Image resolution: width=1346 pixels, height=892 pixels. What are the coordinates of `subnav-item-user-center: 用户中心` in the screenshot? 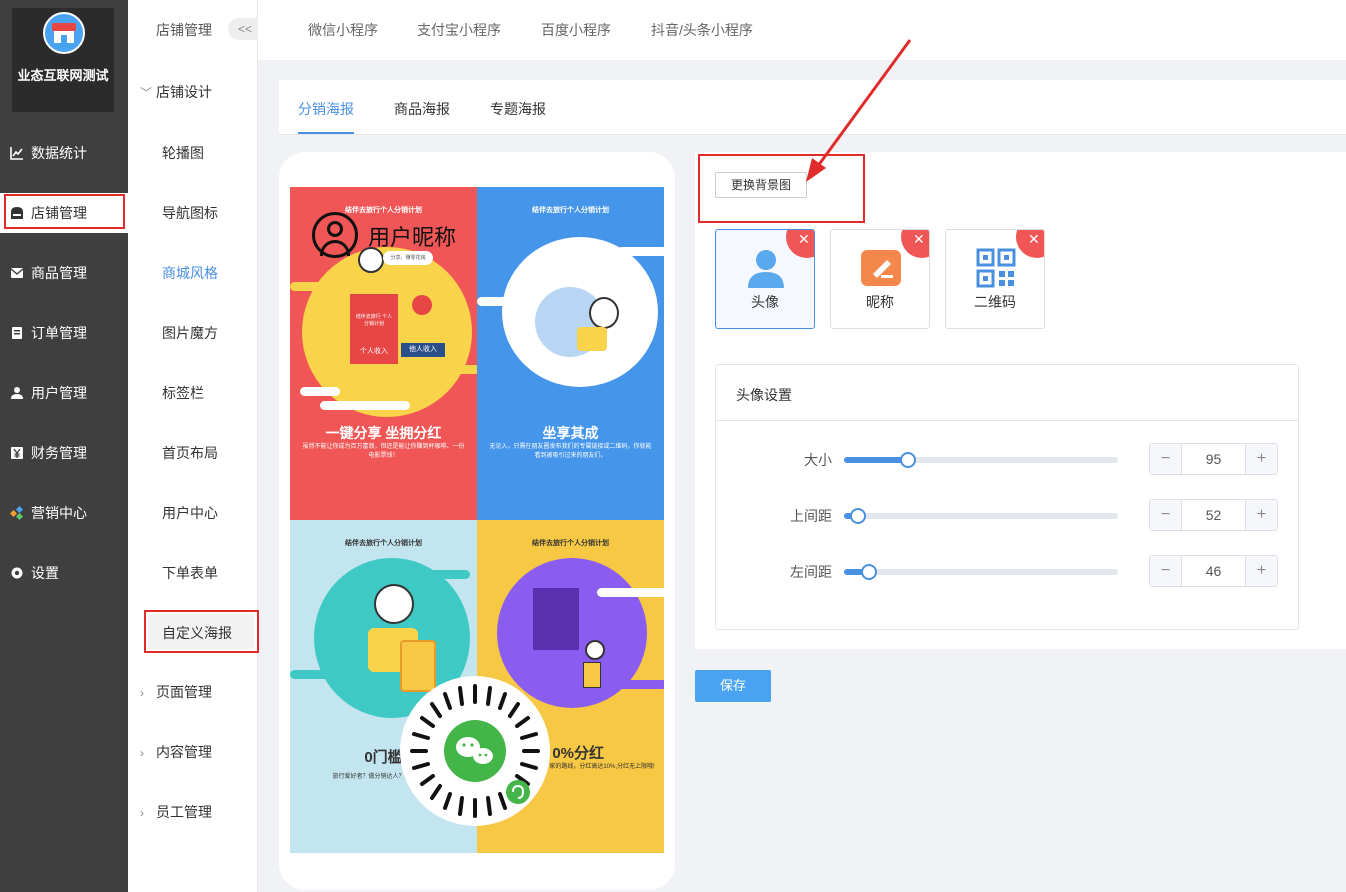 It's located at (190, 513).